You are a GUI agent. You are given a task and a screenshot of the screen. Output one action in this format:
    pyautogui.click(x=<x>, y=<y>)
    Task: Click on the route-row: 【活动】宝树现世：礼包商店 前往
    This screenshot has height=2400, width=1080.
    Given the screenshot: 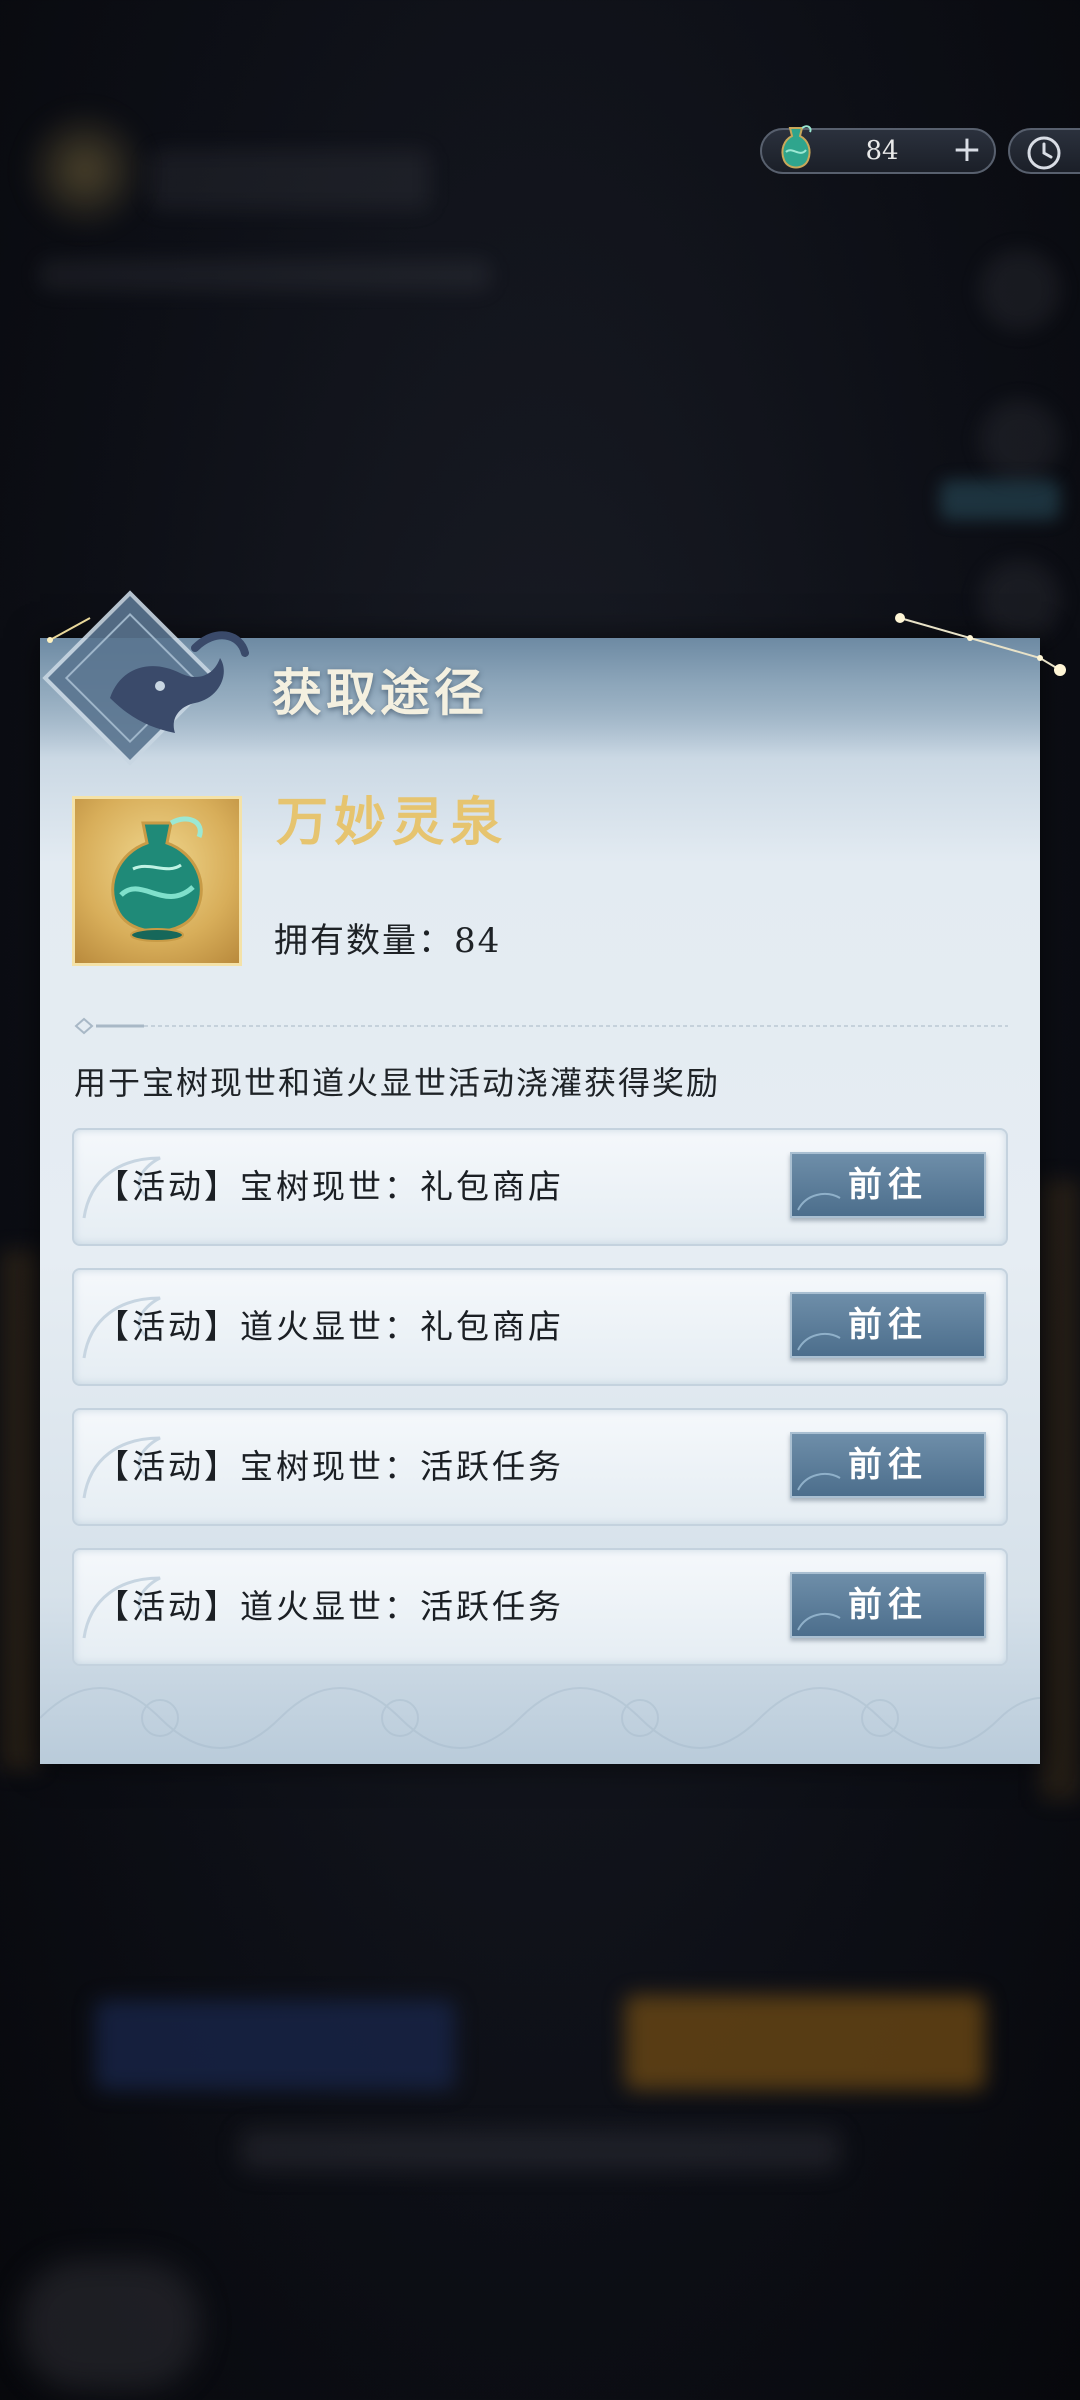 What is the action you would take?
    pyautogui.click(x=540, y=1187)
    